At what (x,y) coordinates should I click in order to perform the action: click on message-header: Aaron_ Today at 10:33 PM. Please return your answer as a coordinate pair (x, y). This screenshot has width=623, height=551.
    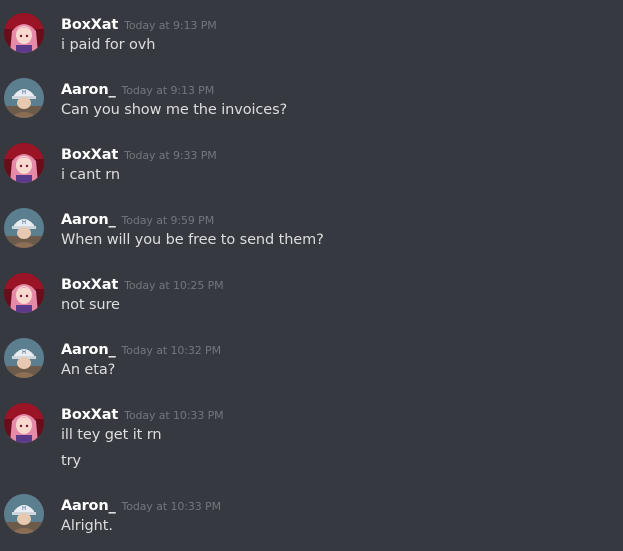
    Looking at the image, I should click on (141, 505).